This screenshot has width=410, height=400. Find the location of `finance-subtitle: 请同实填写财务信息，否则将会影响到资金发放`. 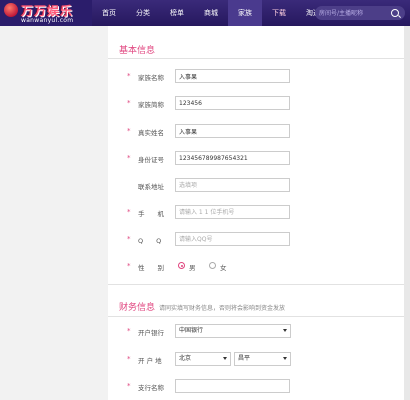

finance-subtitle: 请同实填写财务信息，否则将会影响到资金发放 is located at coordinates (222, 308).